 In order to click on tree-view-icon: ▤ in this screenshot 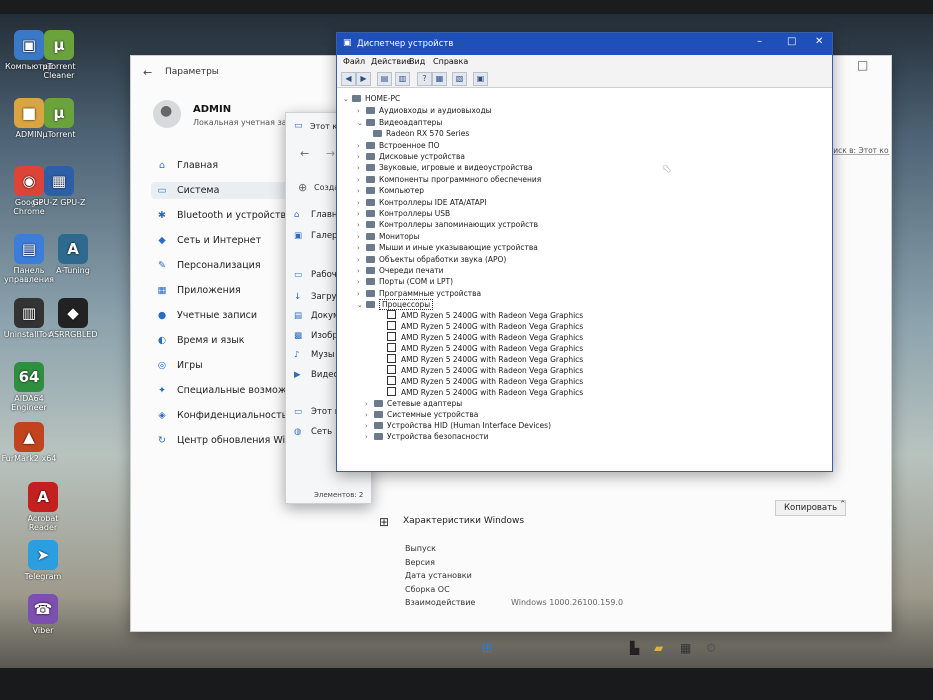, I will do `click(384, 79)`.